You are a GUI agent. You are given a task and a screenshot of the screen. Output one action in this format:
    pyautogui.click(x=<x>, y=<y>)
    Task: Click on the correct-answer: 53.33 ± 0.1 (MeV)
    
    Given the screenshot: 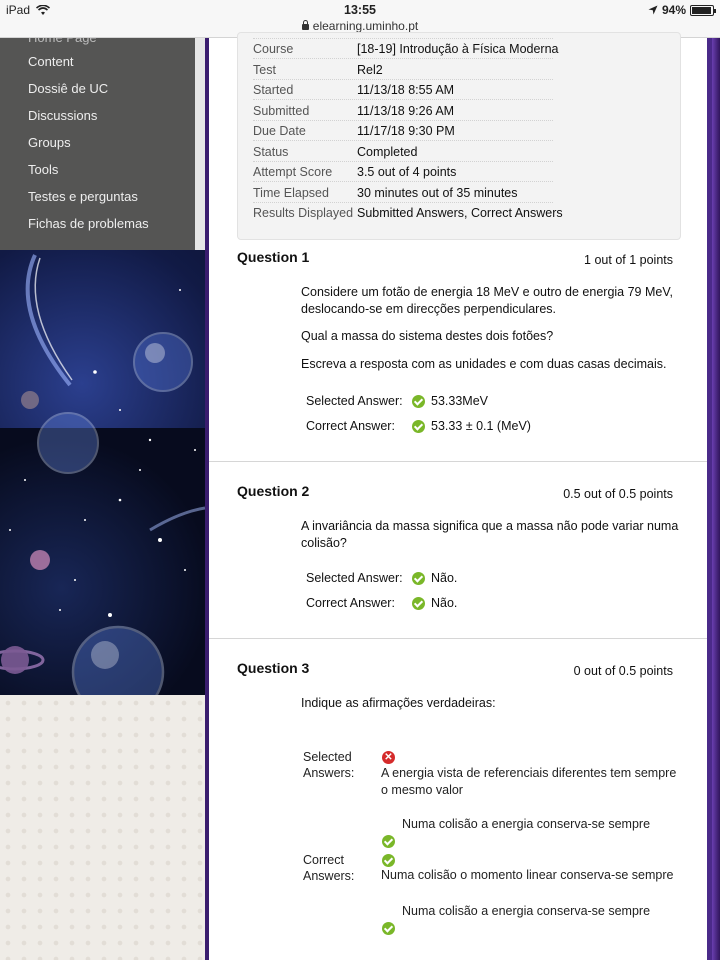 What is the action you would take?
    pyautogui.click(x=471, y=426)
    